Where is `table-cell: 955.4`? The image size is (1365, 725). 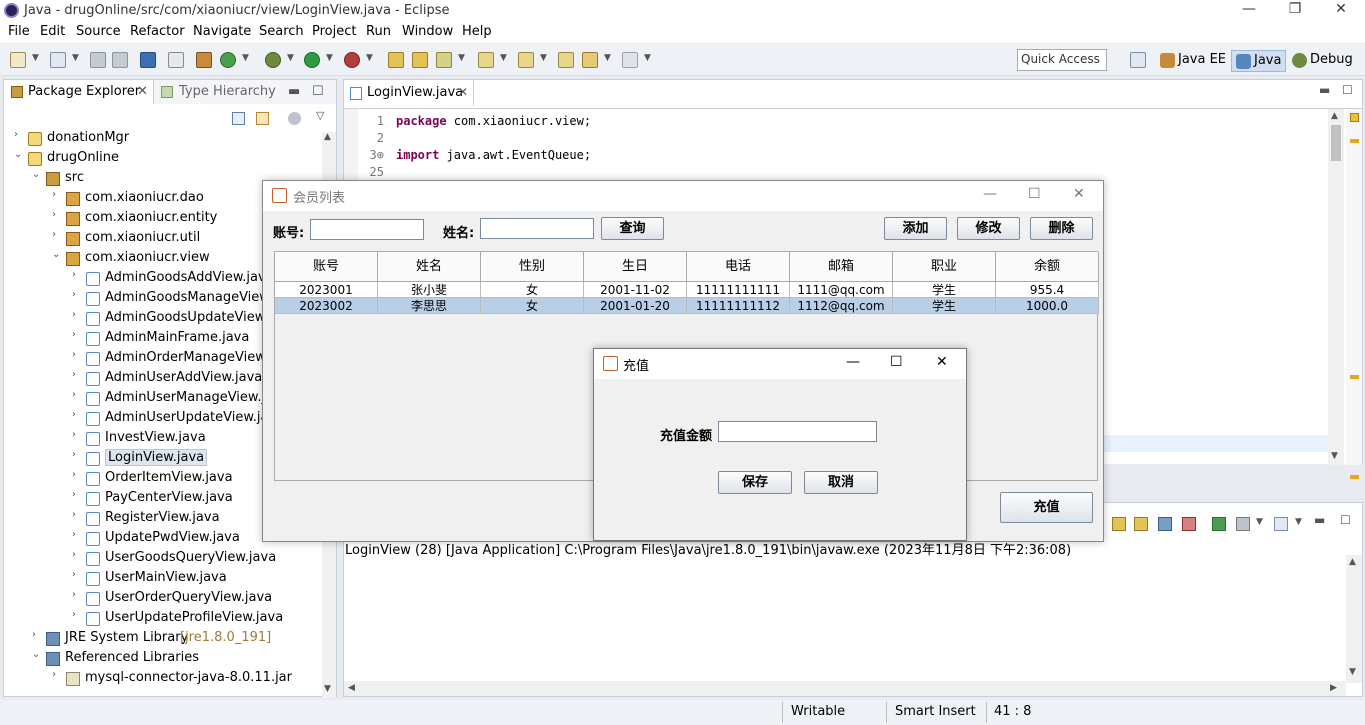 table-cell: 955.4 is located at coordinates (1047, 290).